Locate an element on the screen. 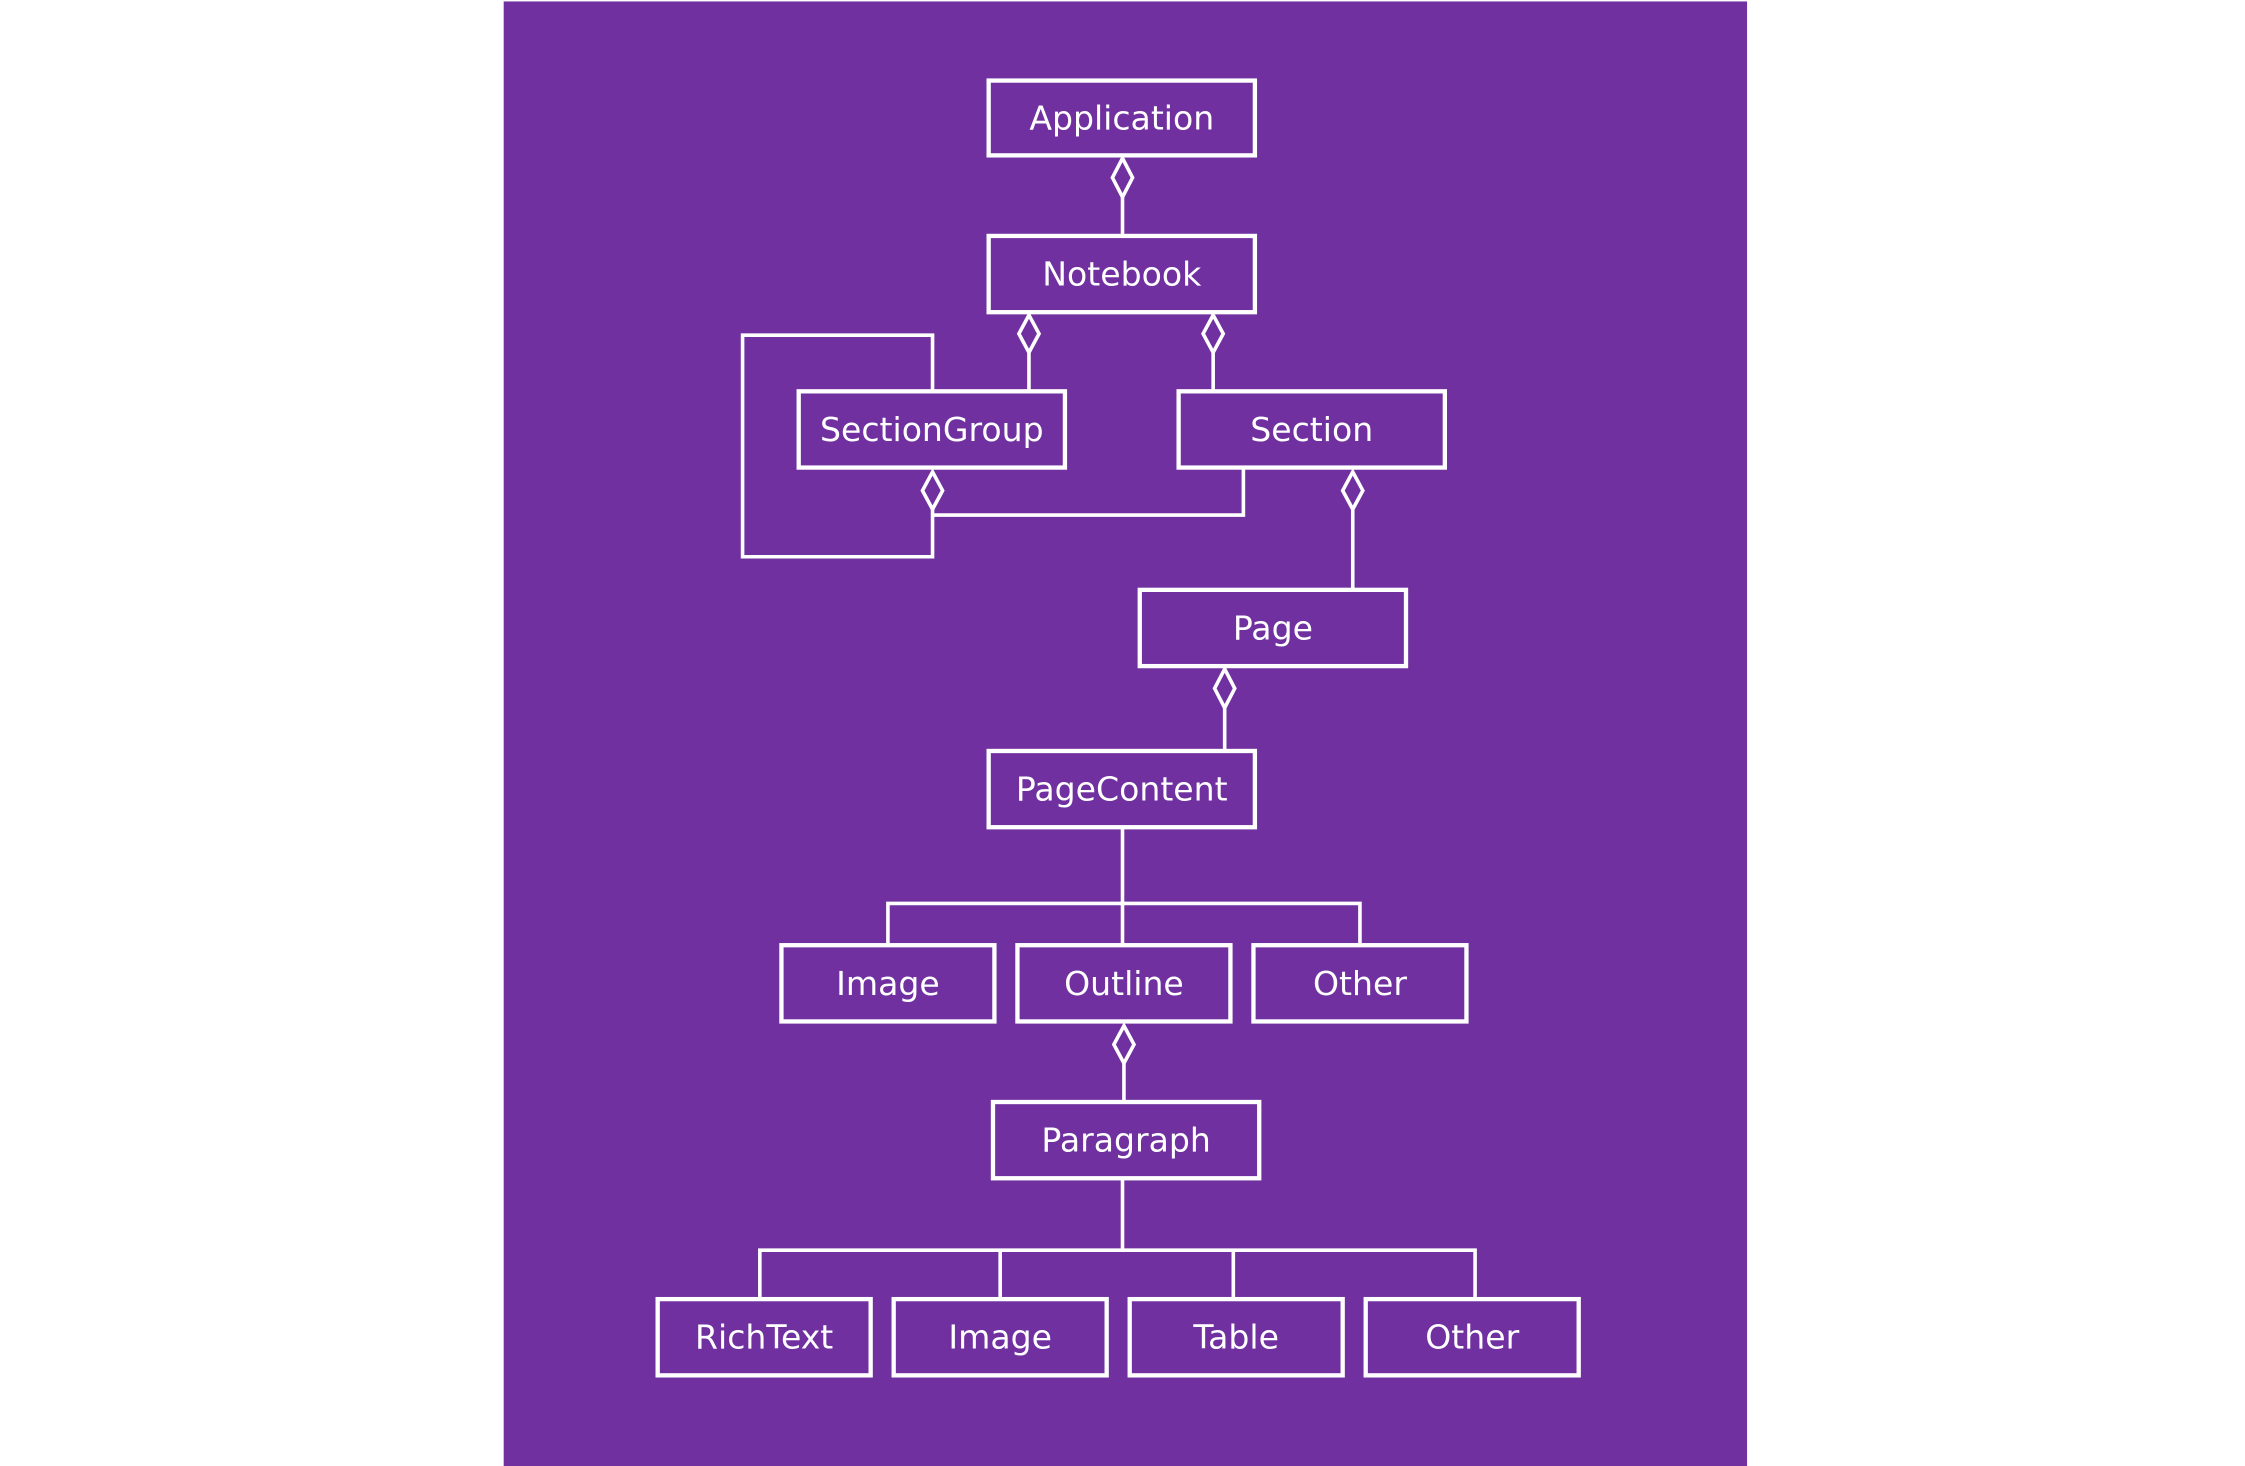 The image size is (2245, 1466). node-label: Paragraph is located at coordinates (1125, 1140).